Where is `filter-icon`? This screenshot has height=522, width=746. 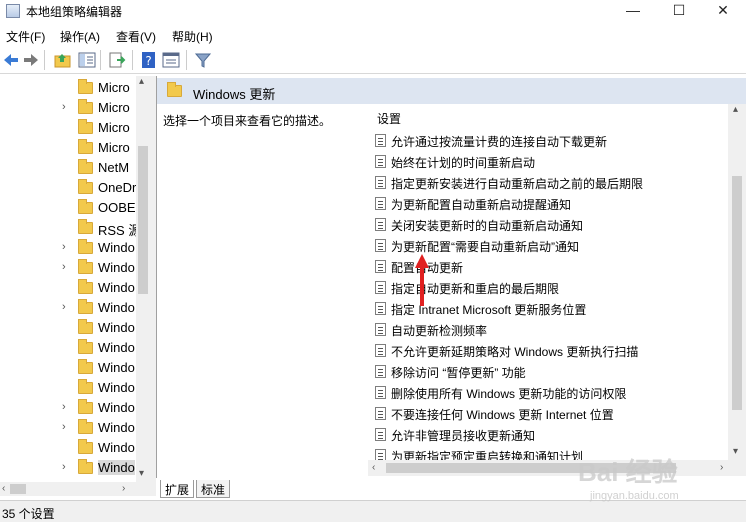 filter-icon is located at coordinates (203, 60).